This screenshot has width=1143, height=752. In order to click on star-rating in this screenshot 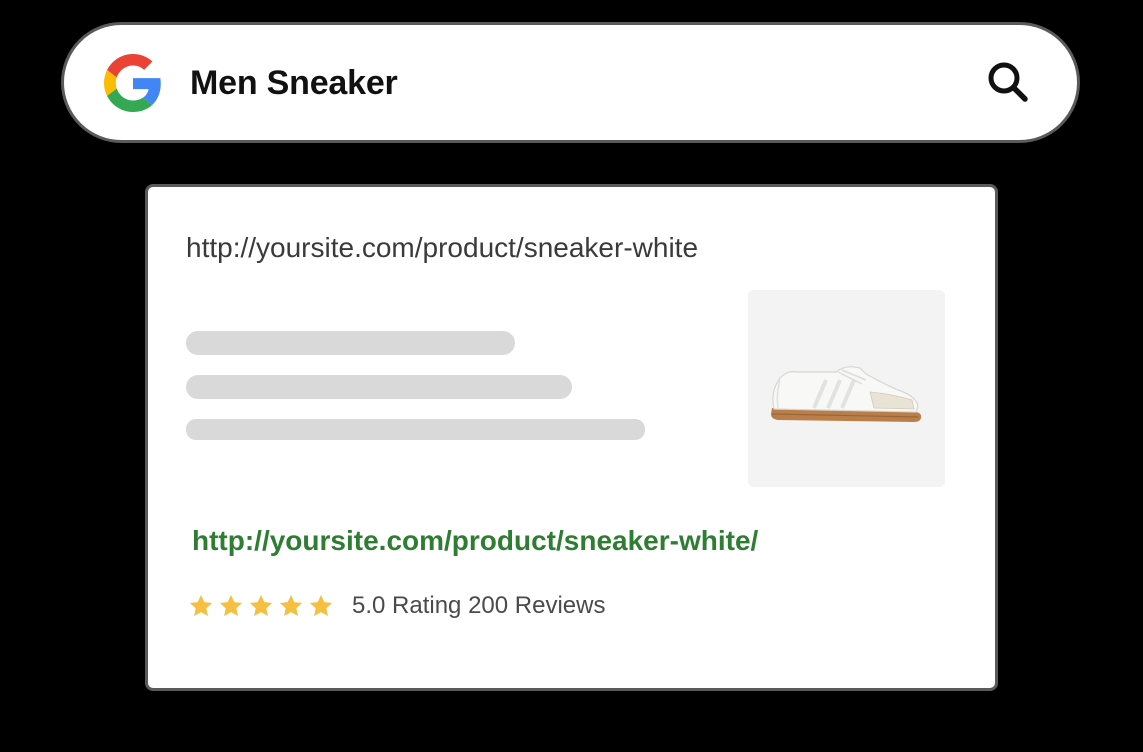, I will do `click(263, 606)`.